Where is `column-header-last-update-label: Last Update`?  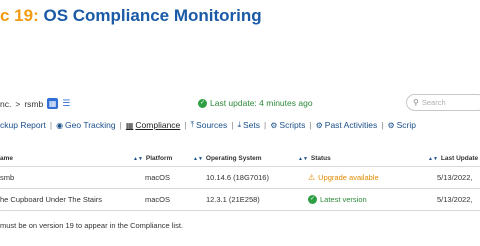 column-header-last-update-label: Last Update is located at coordinates (459, 158).